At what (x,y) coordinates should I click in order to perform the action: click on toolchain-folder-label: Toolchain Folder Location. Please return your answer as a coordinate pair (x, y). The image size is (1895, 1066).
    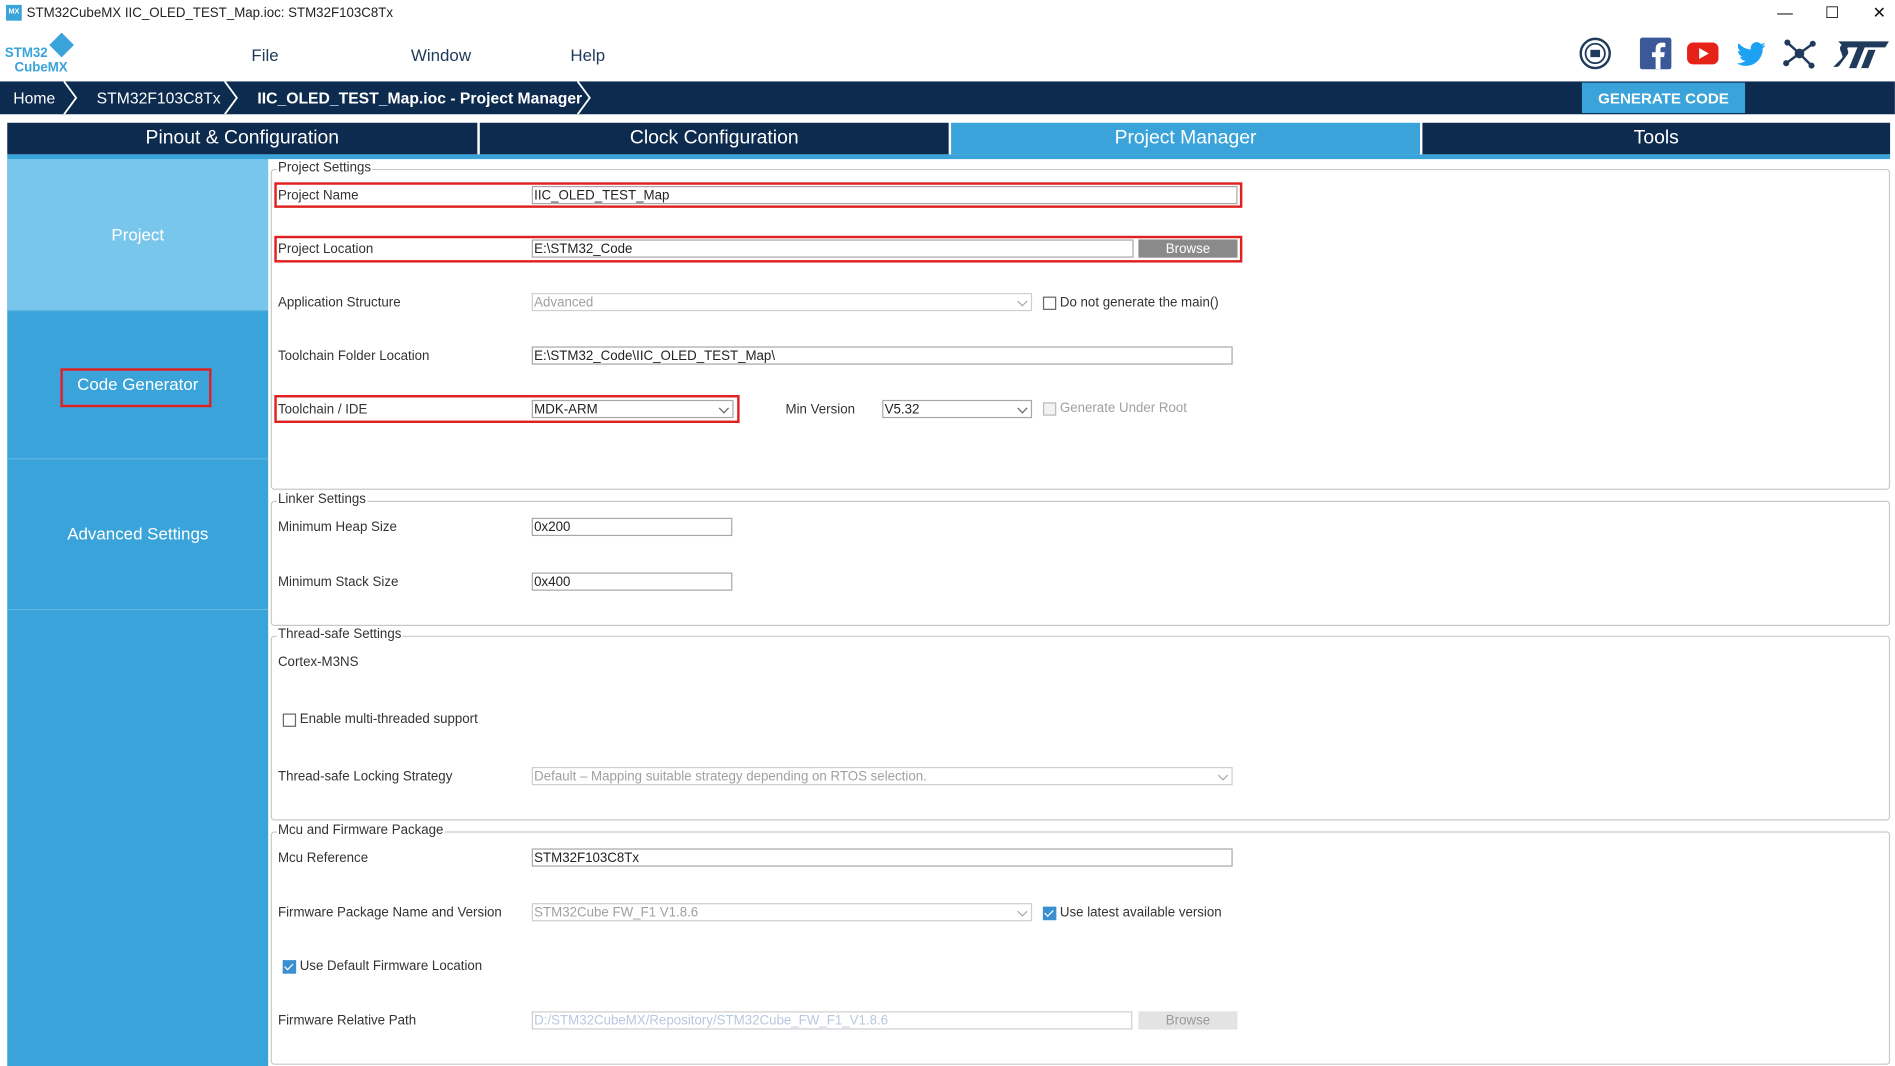
    Looking at the image, I should click on (353, 356).